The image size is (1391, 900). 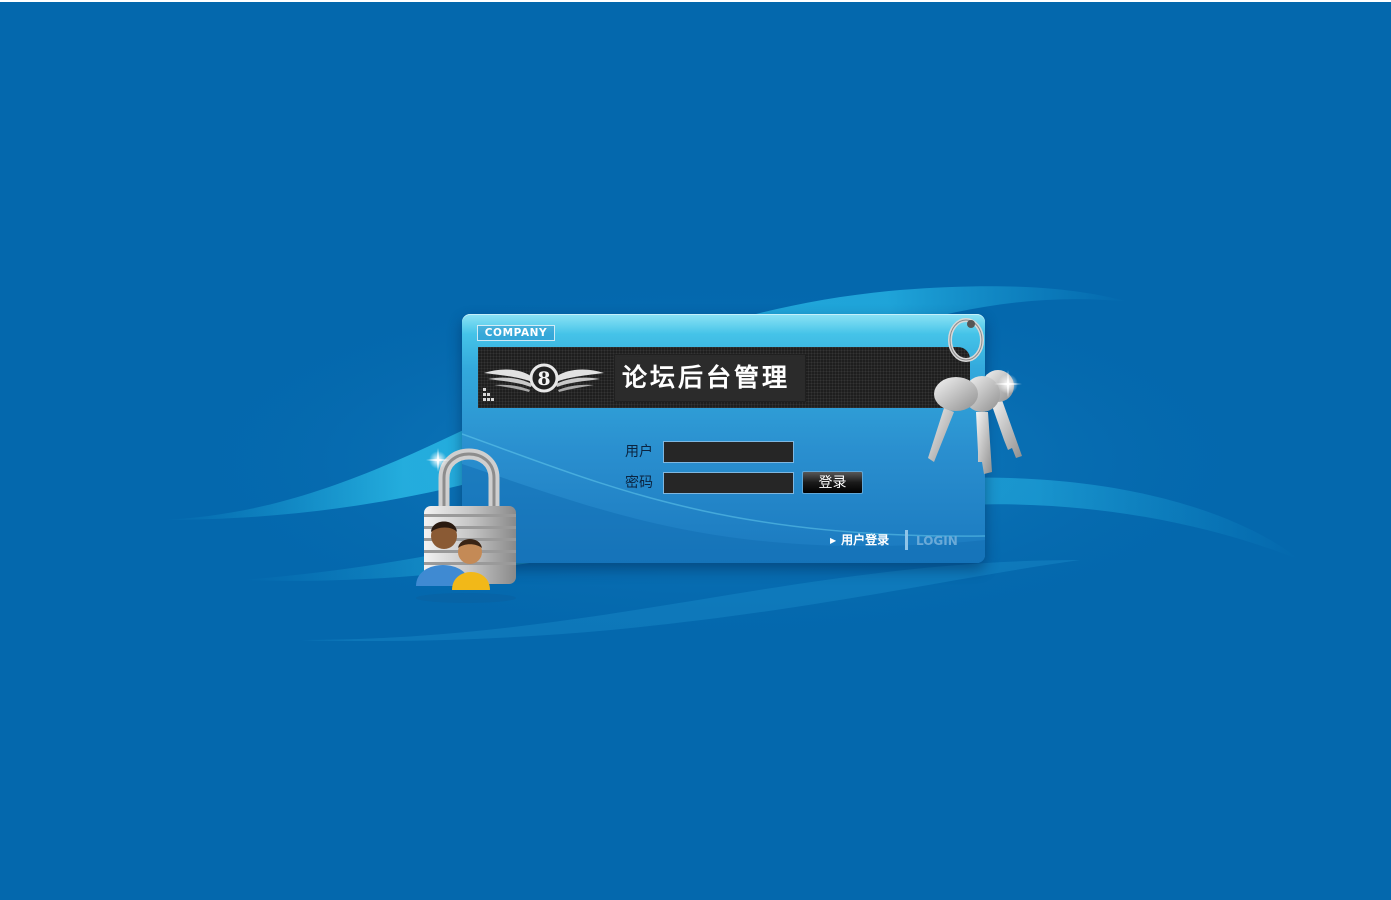 I want to click on footer-separator, so click(x=906, y=540).